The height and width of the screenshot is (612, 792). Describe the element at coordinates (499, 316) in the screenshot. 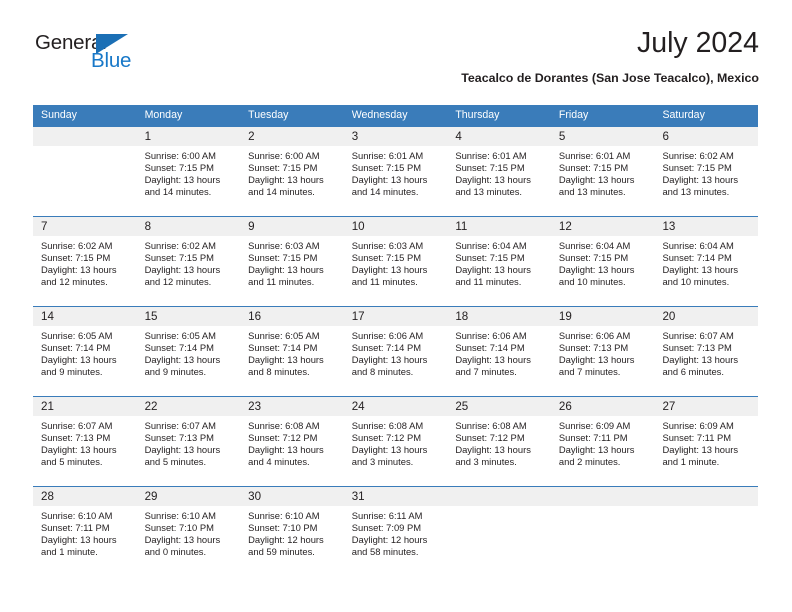

I see `day-number: 18` at that location.